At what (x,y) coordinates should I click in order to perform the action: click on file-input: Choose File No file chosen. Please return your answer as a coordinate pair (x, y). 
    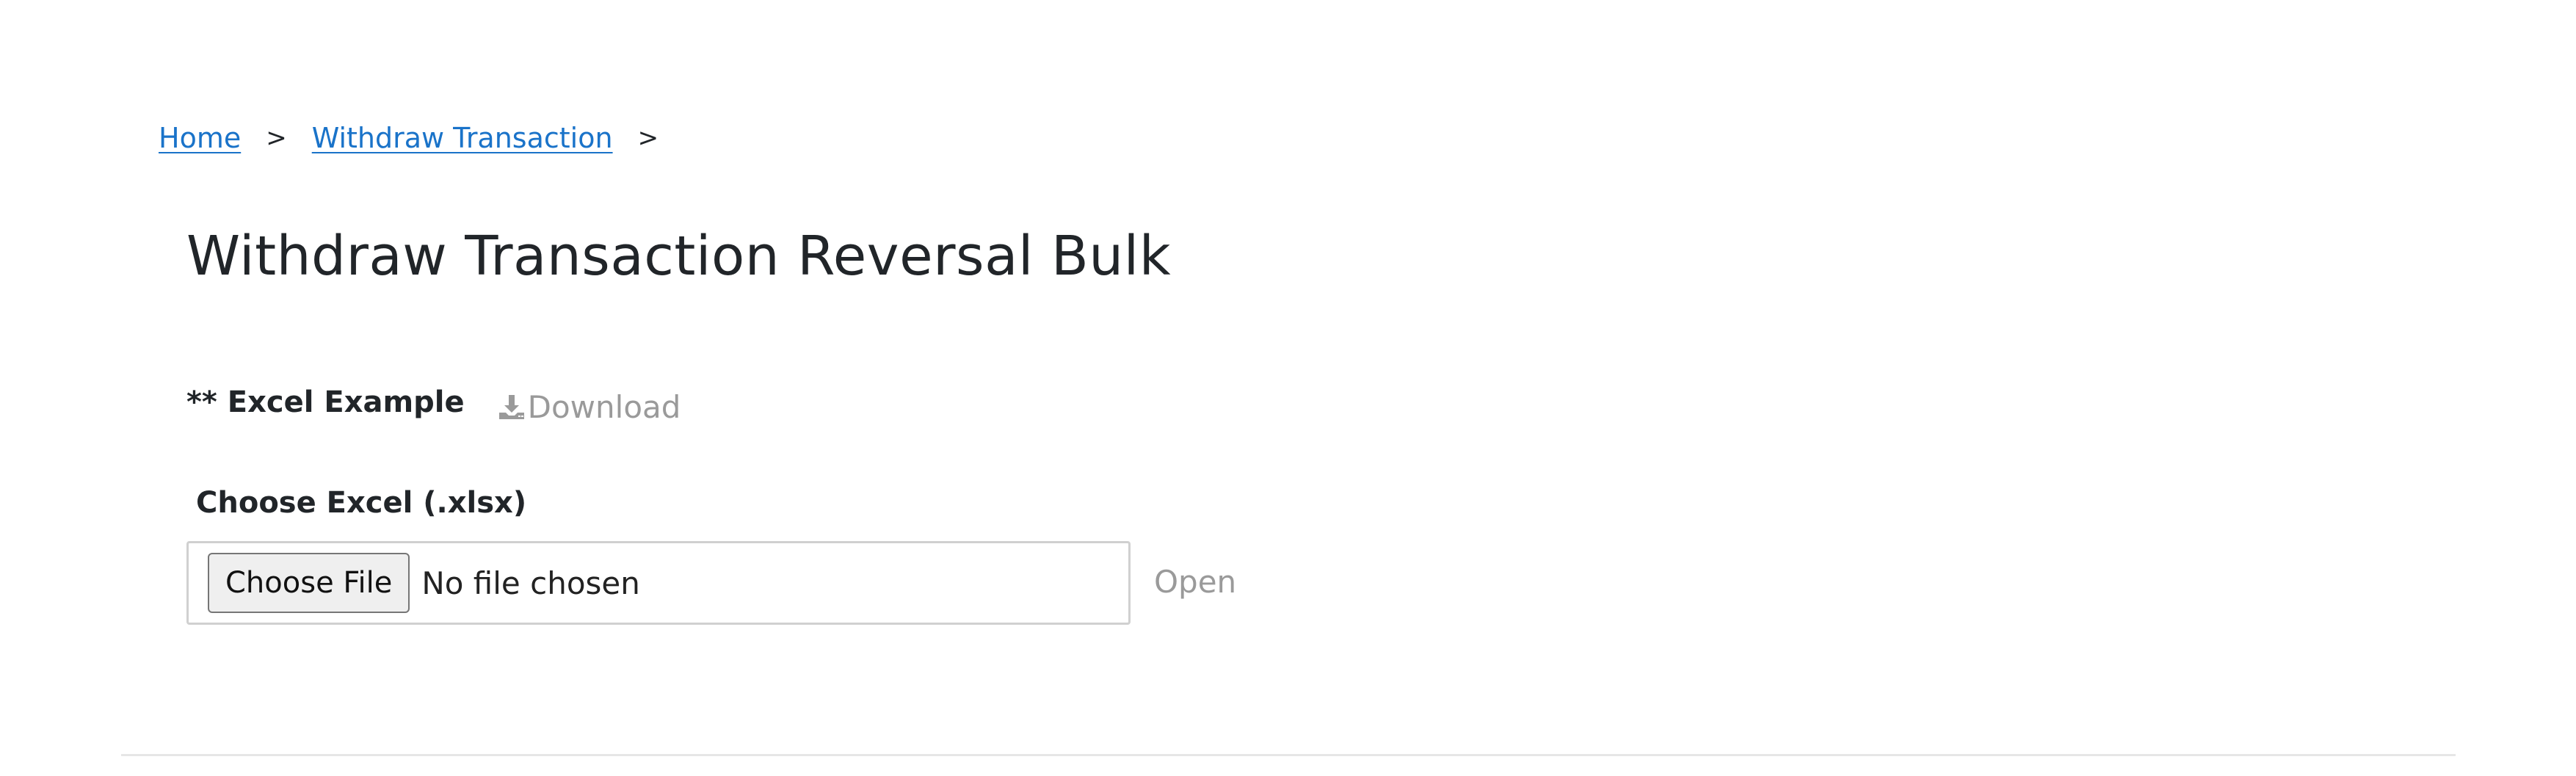
    Looking at the image, I should click on (658, 583).